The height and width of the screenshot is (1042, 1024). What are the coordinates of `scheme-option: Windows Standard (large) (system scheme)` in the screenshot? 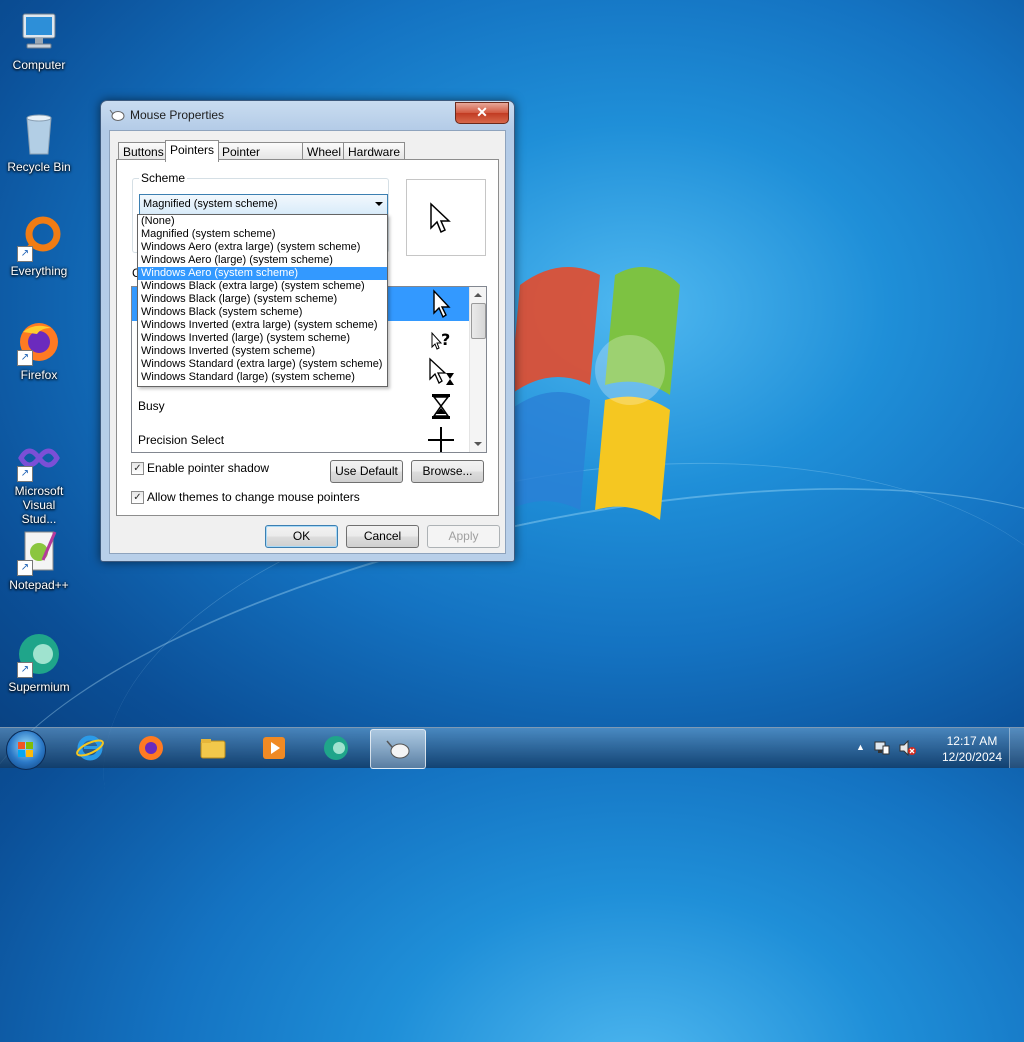 It's located at (262, 377).